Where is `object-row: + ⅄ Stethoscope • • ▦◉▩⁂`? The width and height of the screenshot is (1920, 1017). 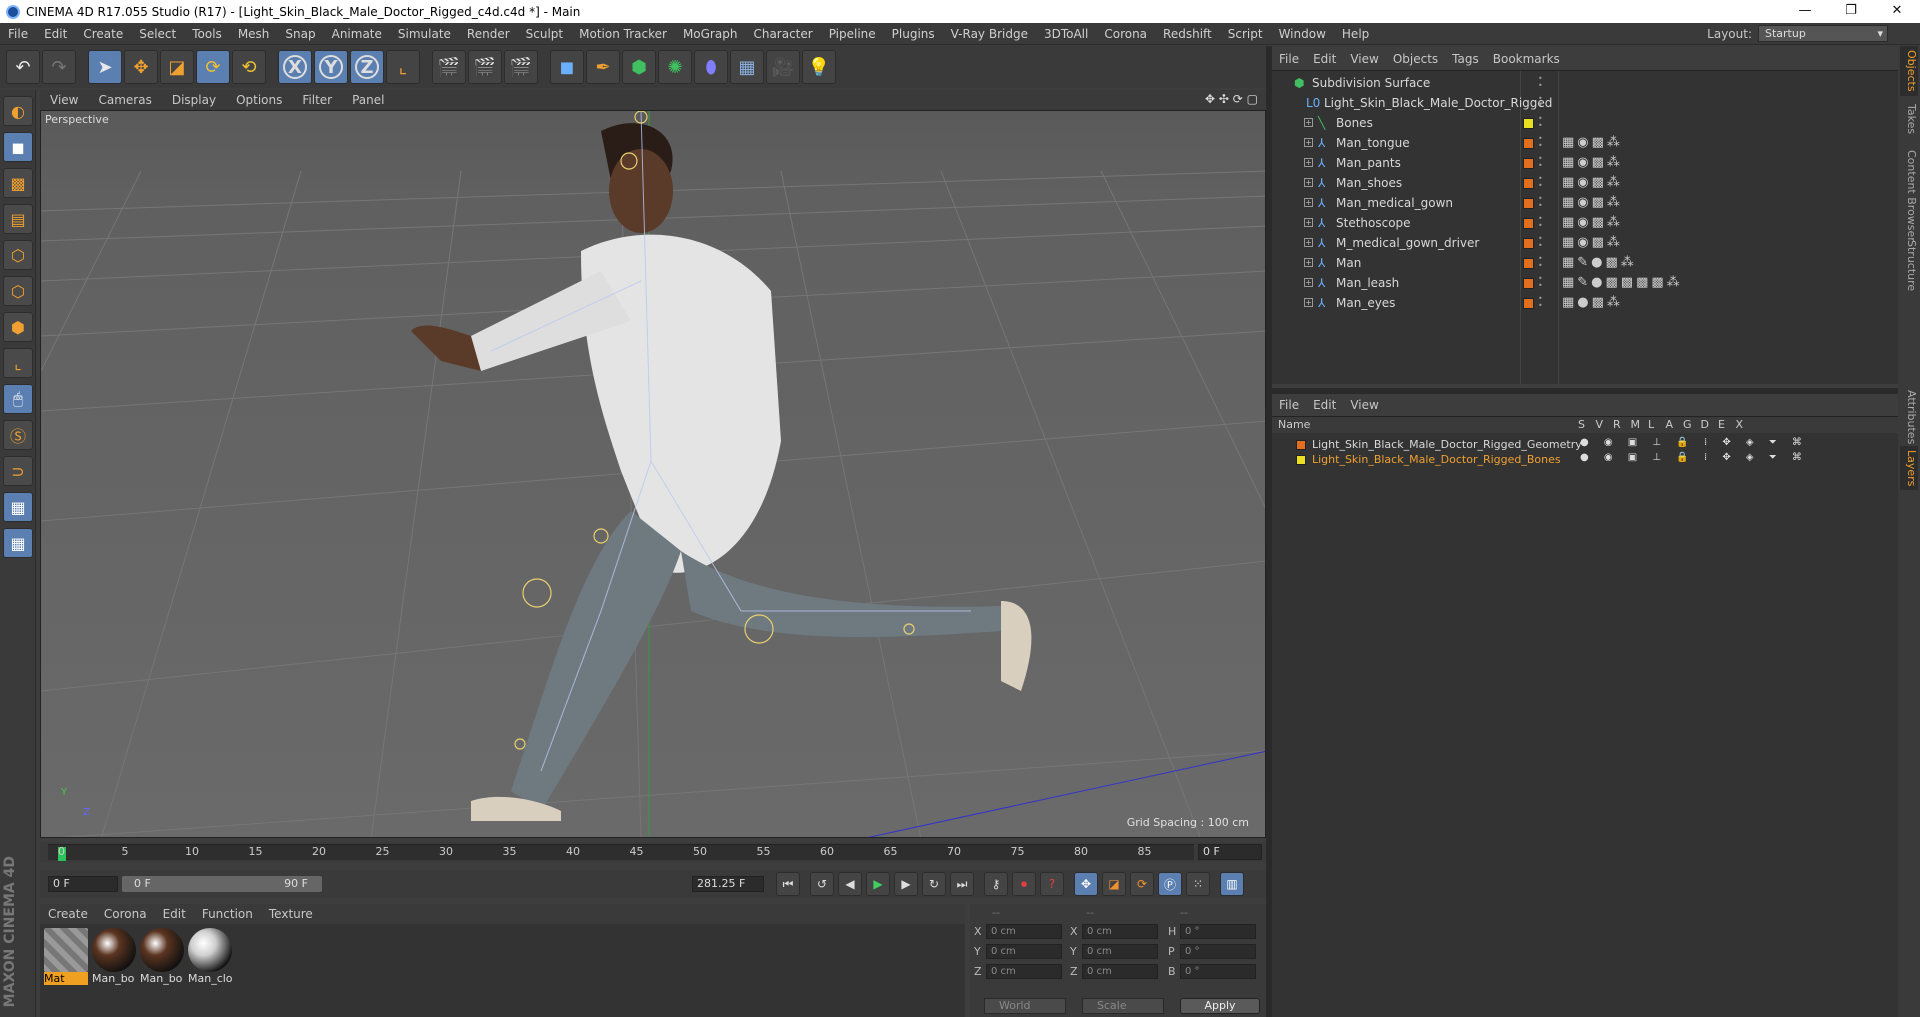
object-row: + ⅄ Stethoscope • • ▦◉▩⁂ is located at coordinates (1585, 223).